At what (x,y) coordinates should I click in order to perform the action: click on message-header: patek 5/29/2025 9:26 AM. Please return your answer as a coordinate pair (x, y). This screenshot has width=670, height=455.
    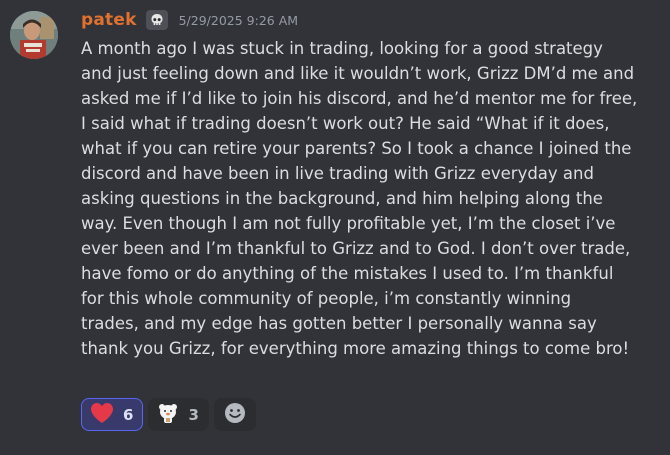
    Looking at the image, I should click on (189, 20).